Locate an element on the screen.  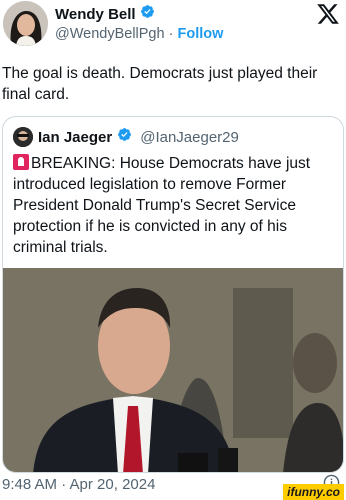
tweet-timestamp: 9:48 AM · Apr 20, 2024 is located at coordinates (78, 484).